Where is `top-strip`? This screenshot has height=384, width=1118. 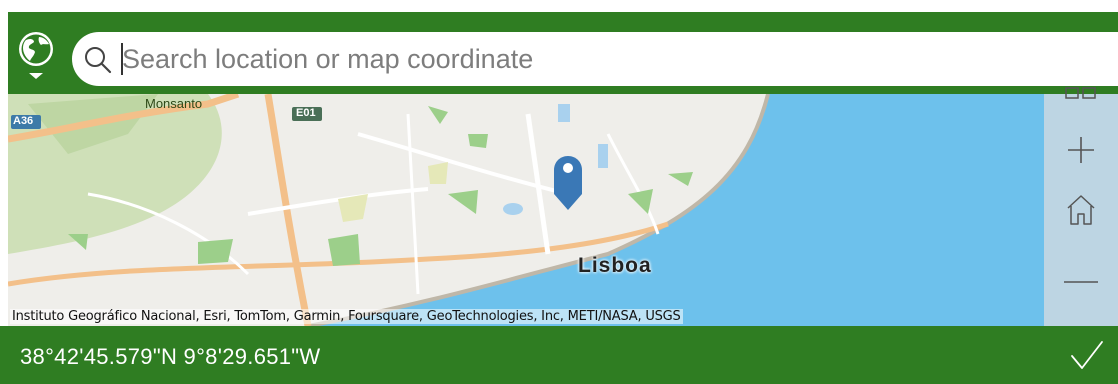
top-strip is located at coordinates (559, 6).